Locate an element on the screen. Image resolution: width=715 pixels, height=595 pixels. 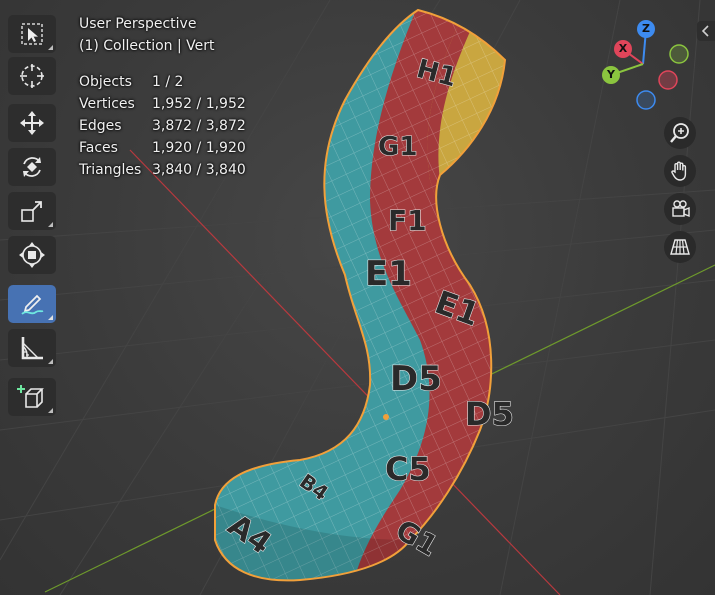
measure-tool is located at coordinates (32, 348).